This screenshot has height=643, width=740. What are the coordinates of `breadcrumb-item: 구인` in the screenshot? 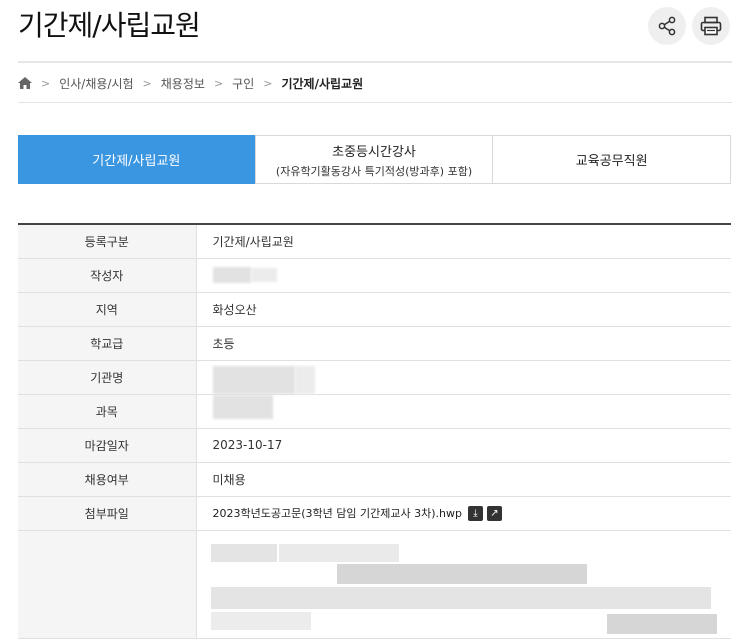 It's located at (243, 83).